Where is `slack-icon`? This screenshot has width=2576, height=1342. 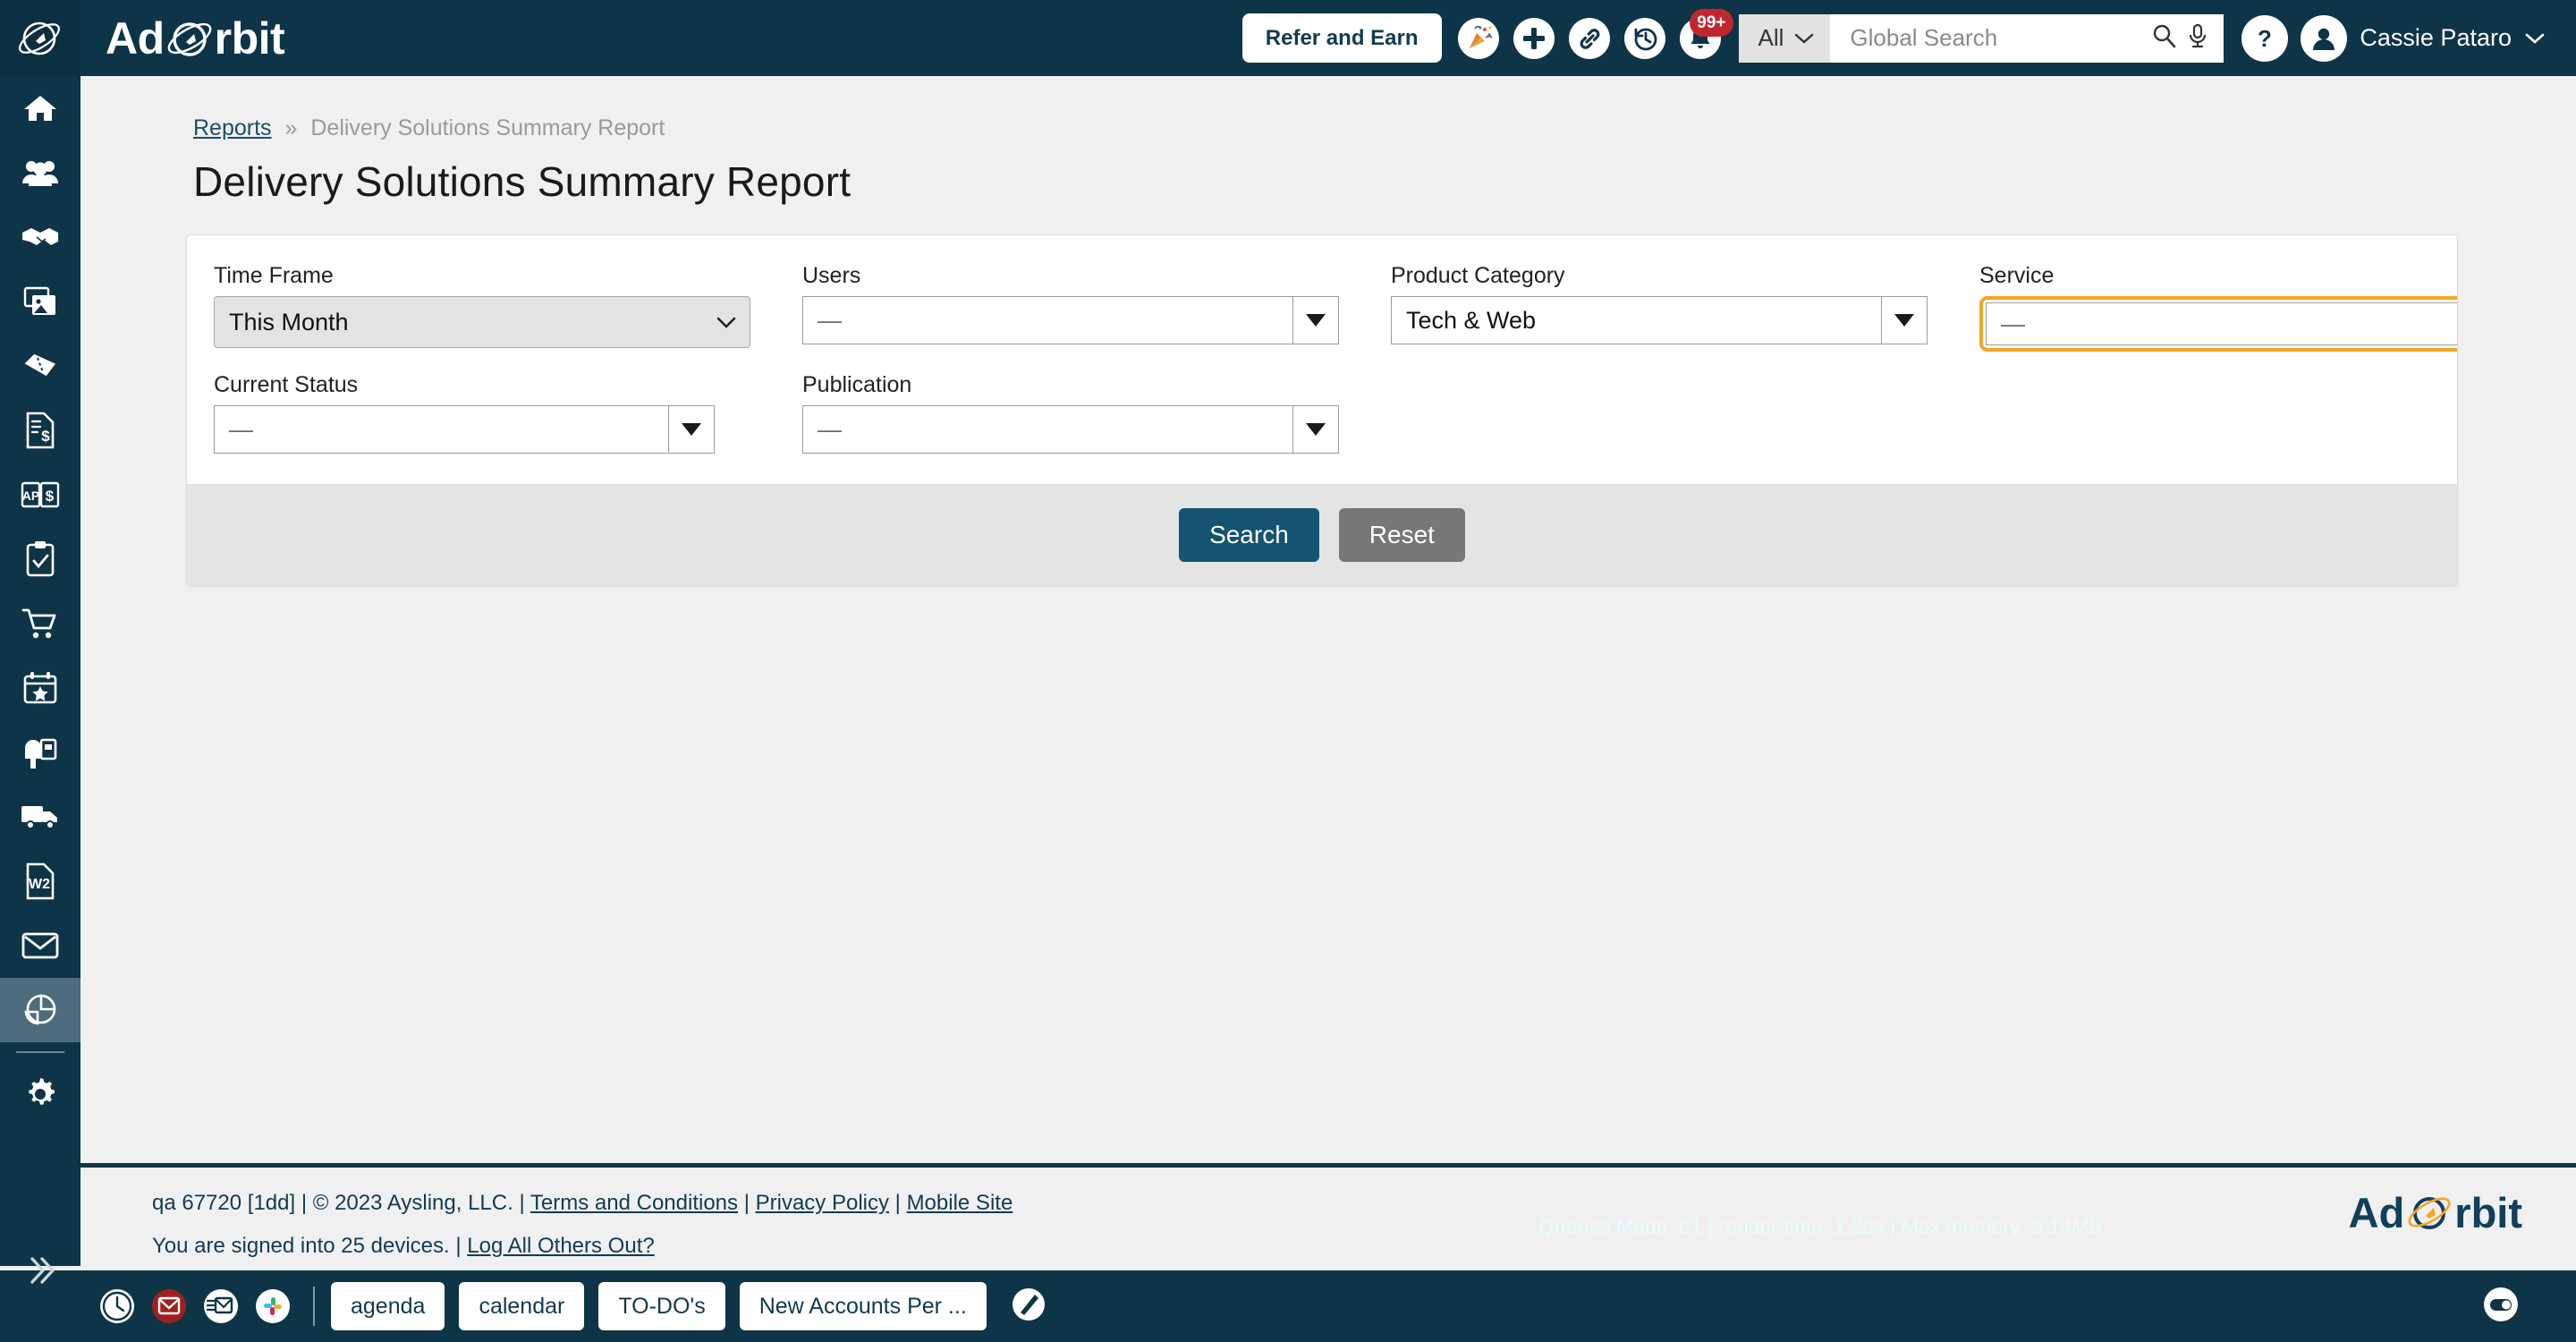 slack-icon is located at coordinates (272, 1307).